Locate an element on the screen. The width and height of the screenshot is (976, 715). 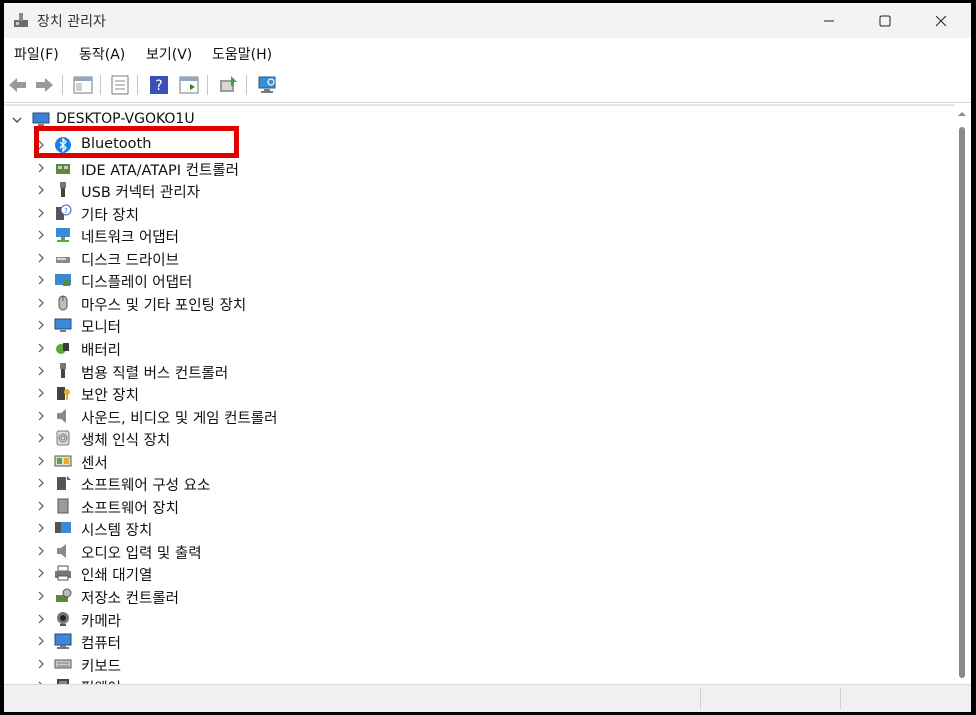
tree-category: 시스템 장치 is located at coordinates (304, 528).